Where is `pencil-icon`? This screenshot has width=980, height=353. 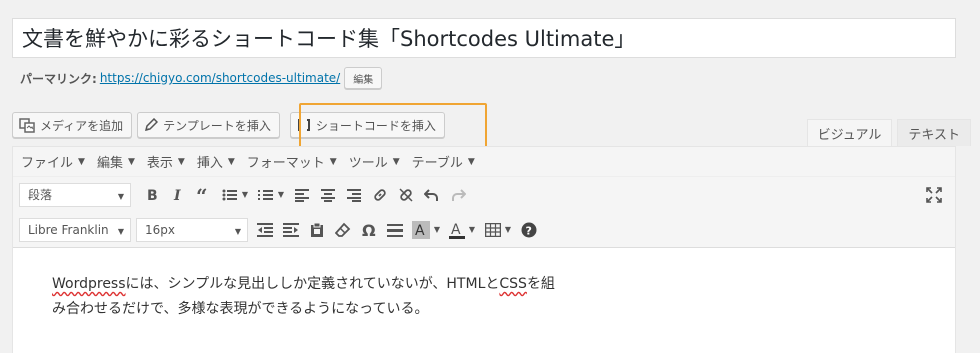
pencil-icon is located at coordinates (151, 125).